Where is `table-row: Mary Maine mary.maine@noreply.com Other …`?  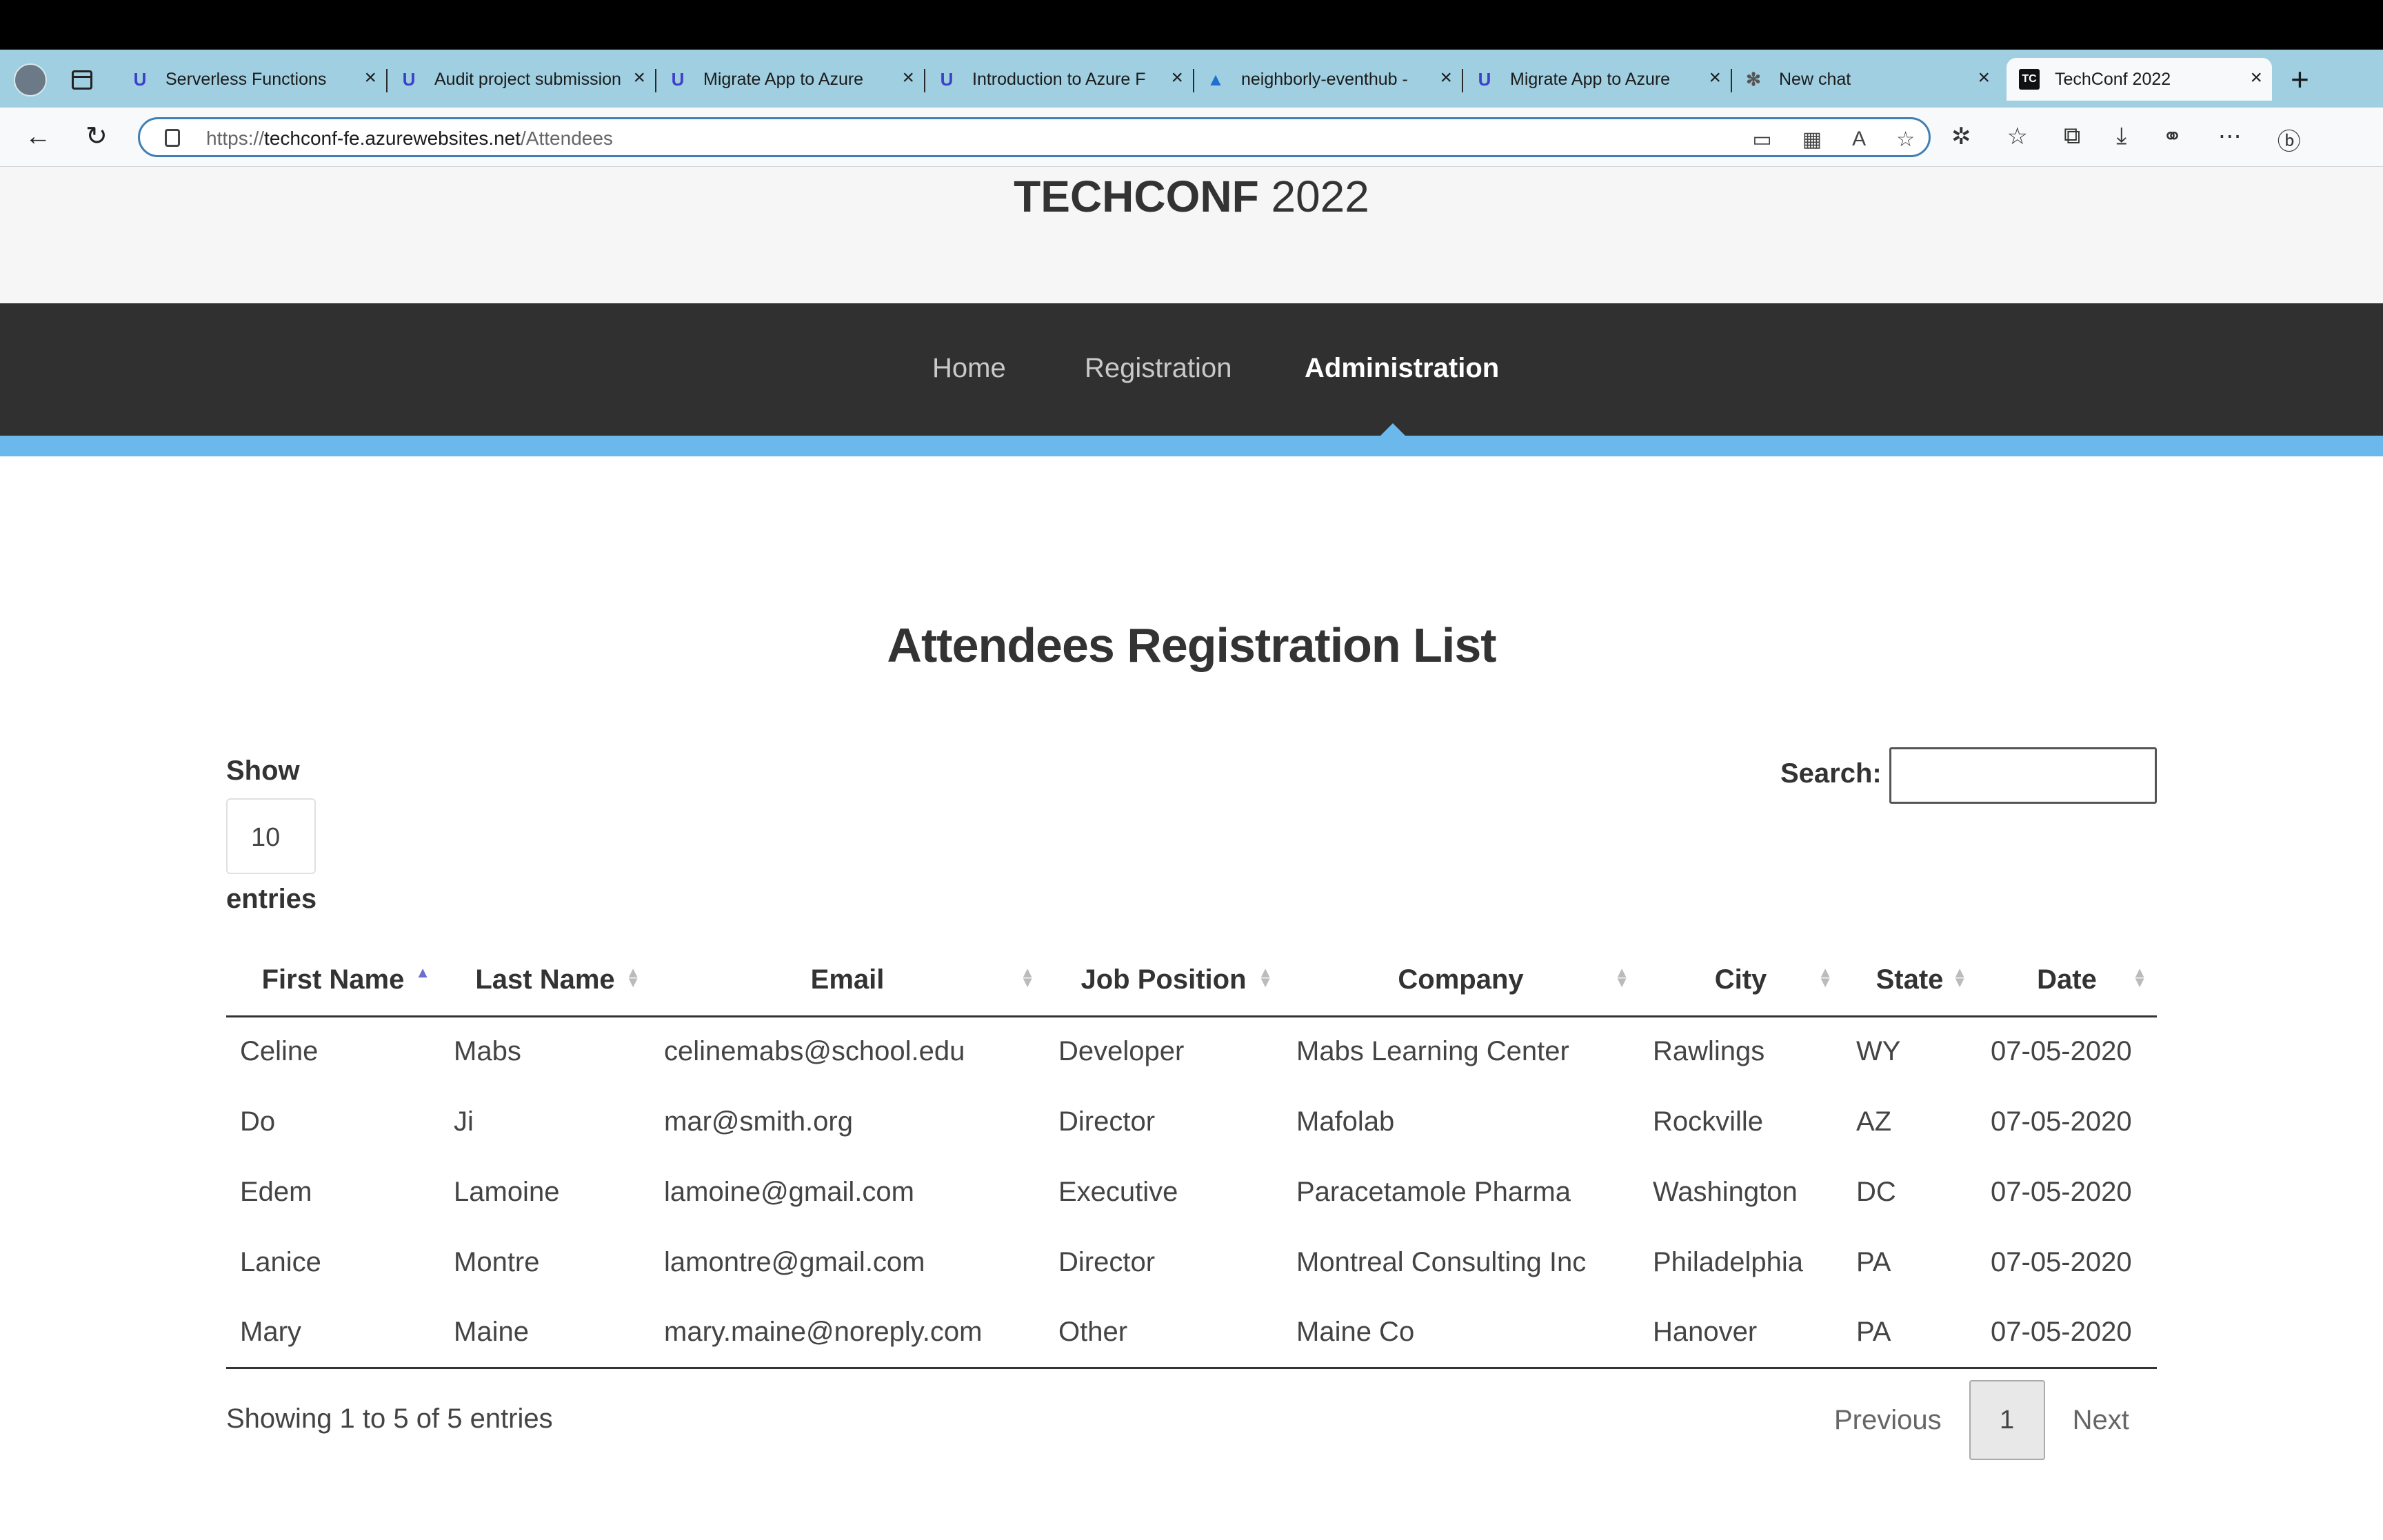
table-row: Mary Maine mary.maine@noreply.com Other … is located at coordinates (1191, 1333).